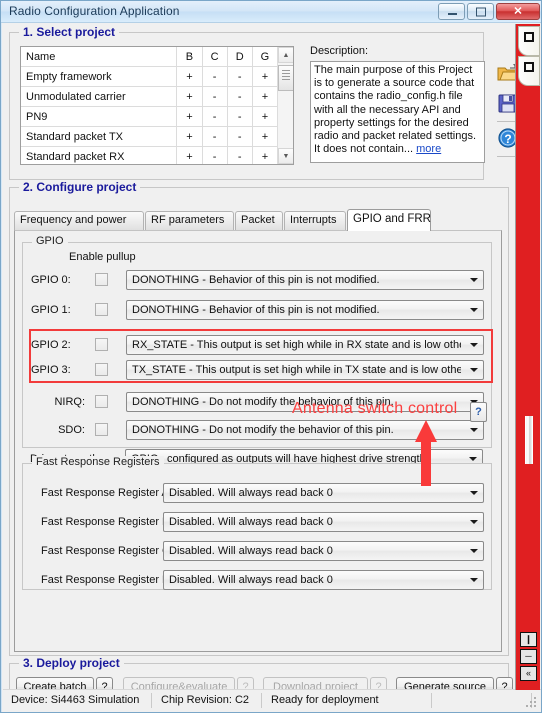 This screenshot has width=542, height=713. I want to click on table-row: Empty framework + - - +, so click(150, 76).